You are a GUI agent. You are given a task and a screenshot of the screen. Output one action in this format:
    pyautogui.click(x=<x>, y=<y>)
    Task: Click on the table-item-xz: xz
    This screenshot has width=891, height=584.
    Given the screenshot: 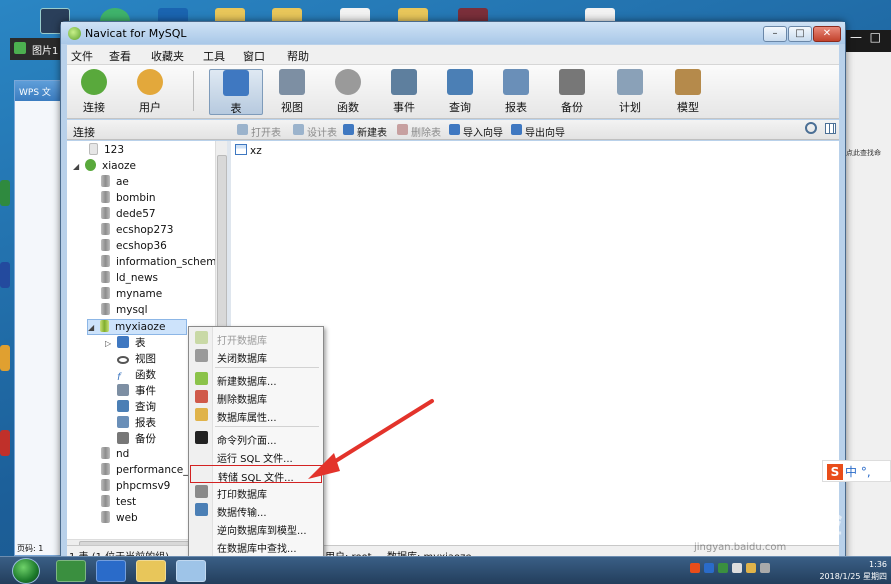 What is the action you would take?
    pyautogui.click(x=248, y=150)
    